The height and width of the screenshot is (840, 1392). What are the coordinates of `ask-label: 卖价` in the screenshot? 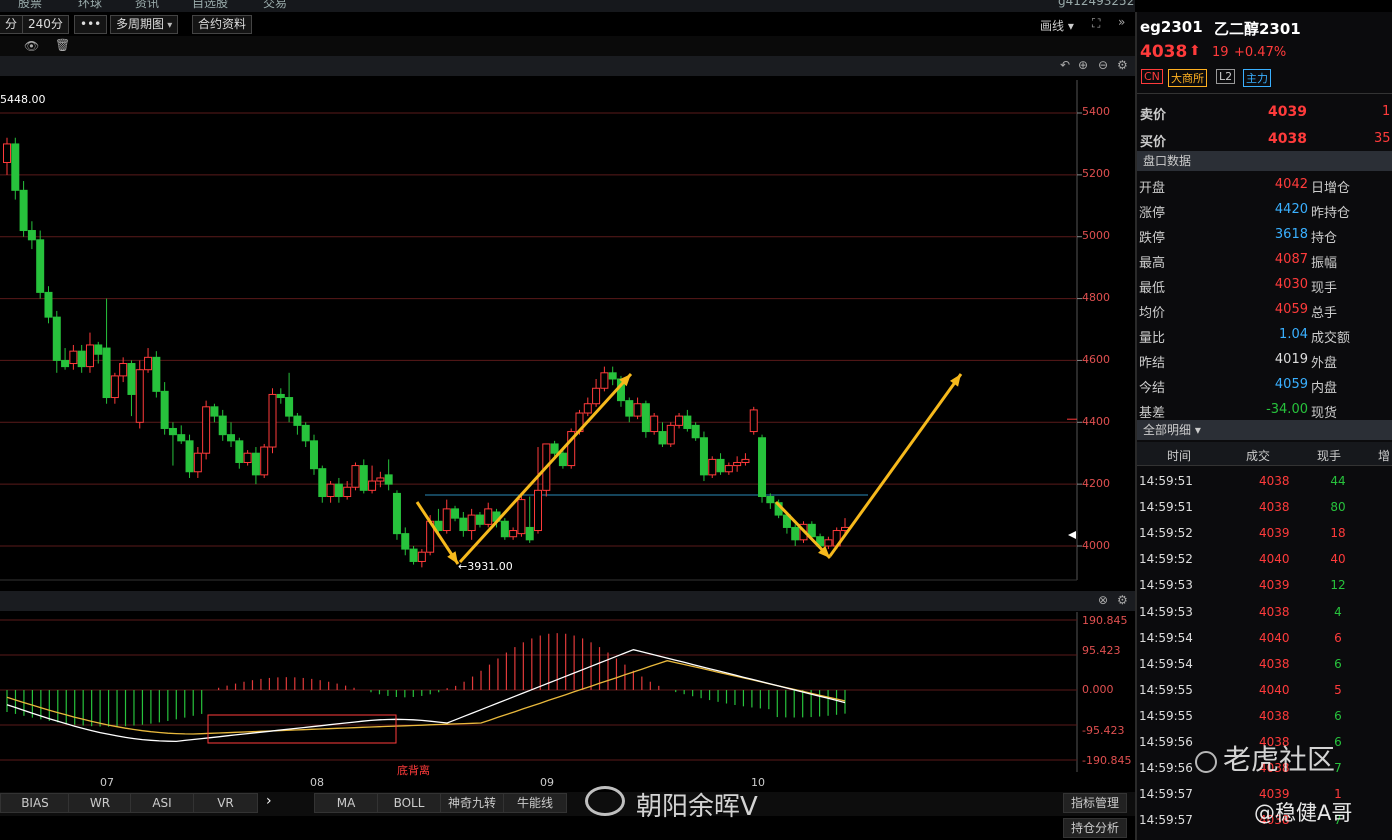 It's located at (1153, 115).